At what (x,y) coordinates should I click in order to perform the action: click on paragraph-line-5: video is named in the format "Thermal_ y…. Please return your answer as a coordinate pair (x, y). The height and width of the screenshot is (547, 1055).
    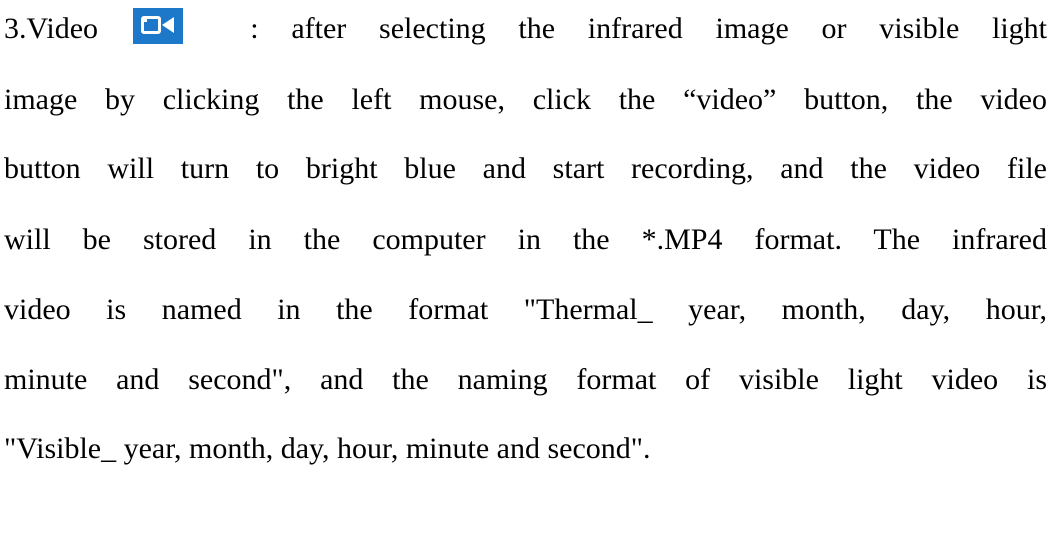
    Looking at the image, I should click on (525, 309).